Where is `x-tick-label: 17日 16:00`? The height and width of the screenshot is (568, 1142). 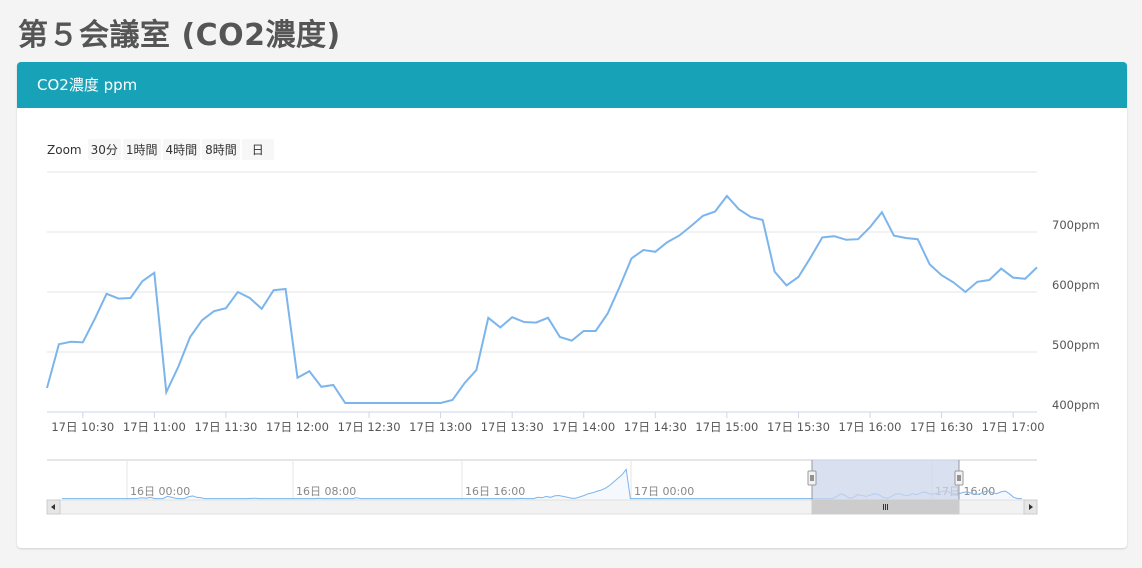
x-tick-label: 17日 16:00 is located at coordinates (870, 427).